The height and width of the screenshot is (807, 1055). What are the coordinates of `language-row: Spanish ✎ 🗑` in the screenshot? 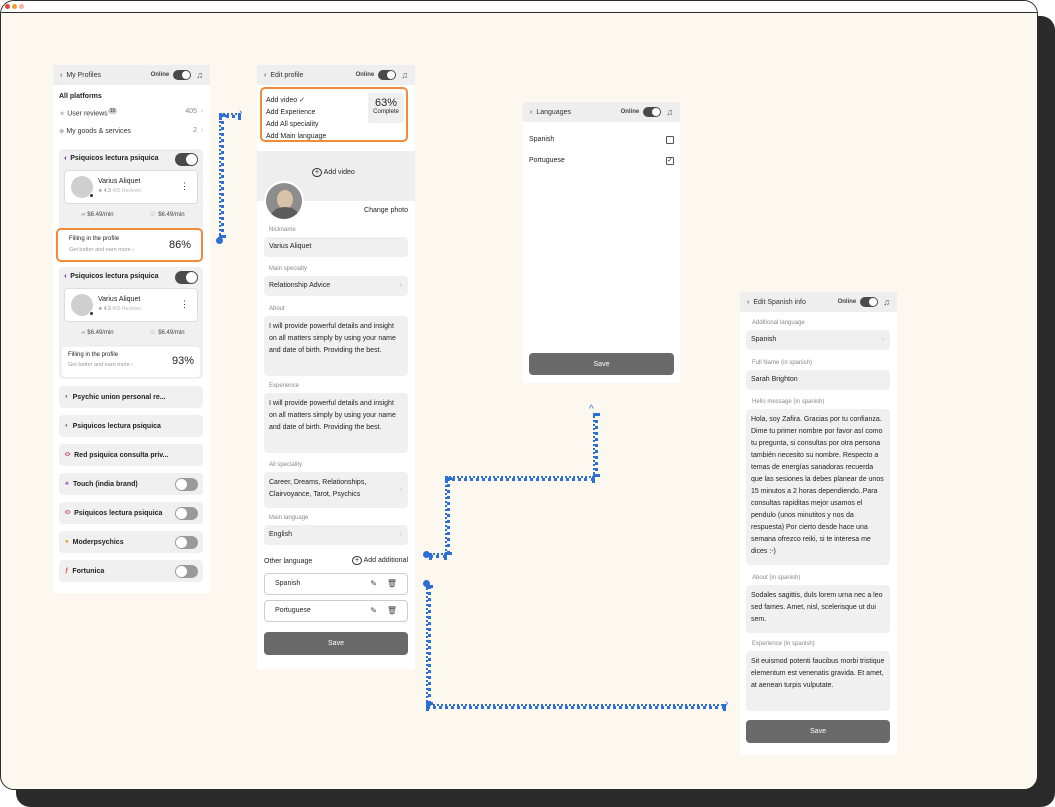 It's located at (336, 584).